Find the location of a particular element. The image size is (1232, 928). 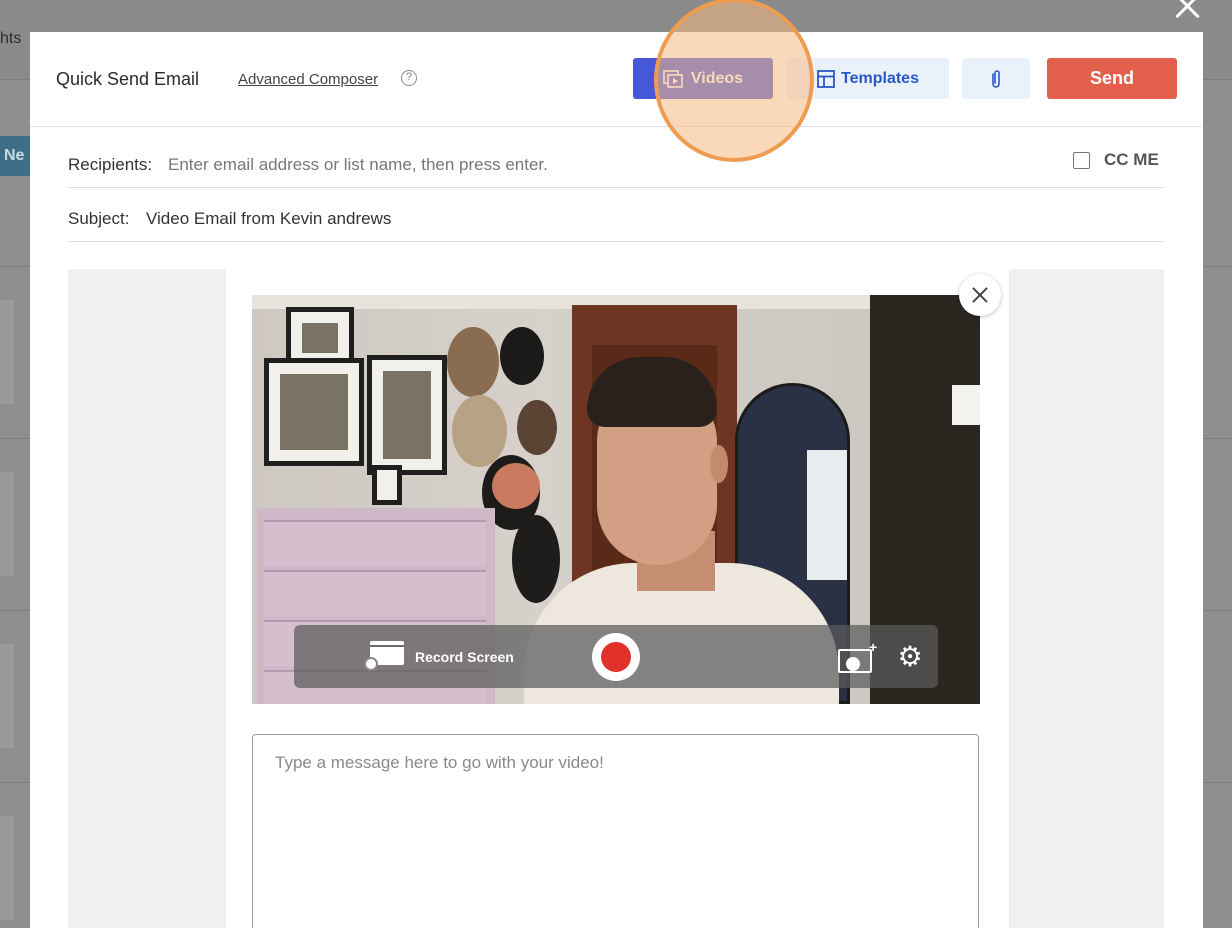

record-button is located at coordinates (616, 657).